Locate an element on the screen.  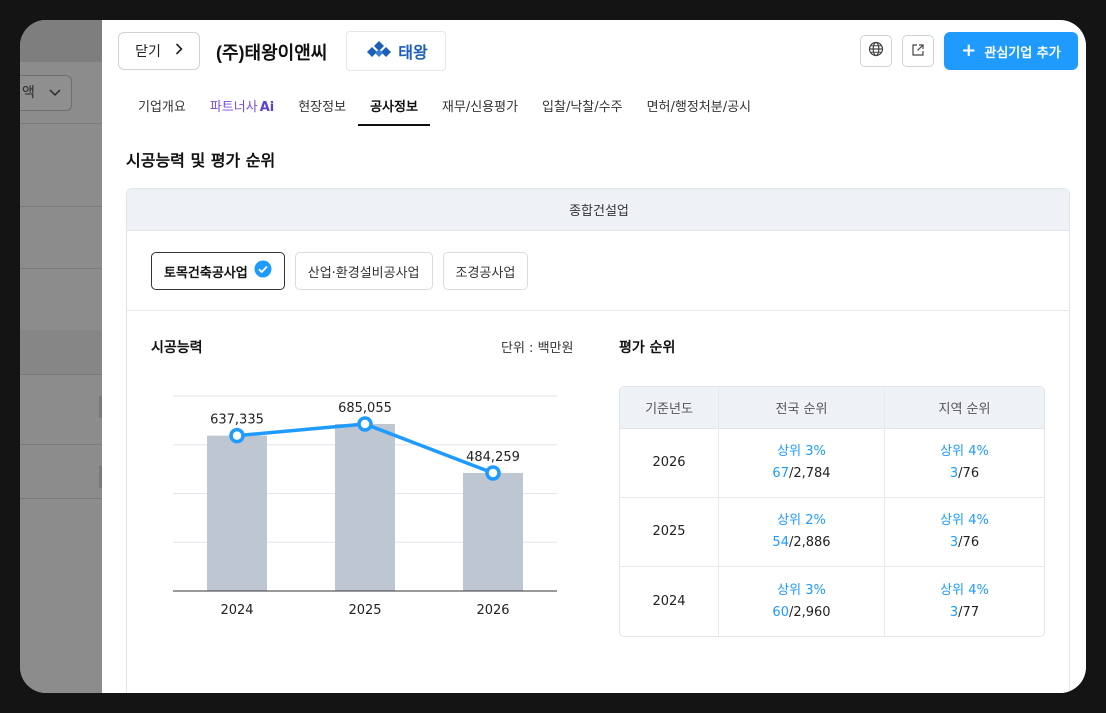
x-tick-label: 2026 is located at coordinates (492, 610).